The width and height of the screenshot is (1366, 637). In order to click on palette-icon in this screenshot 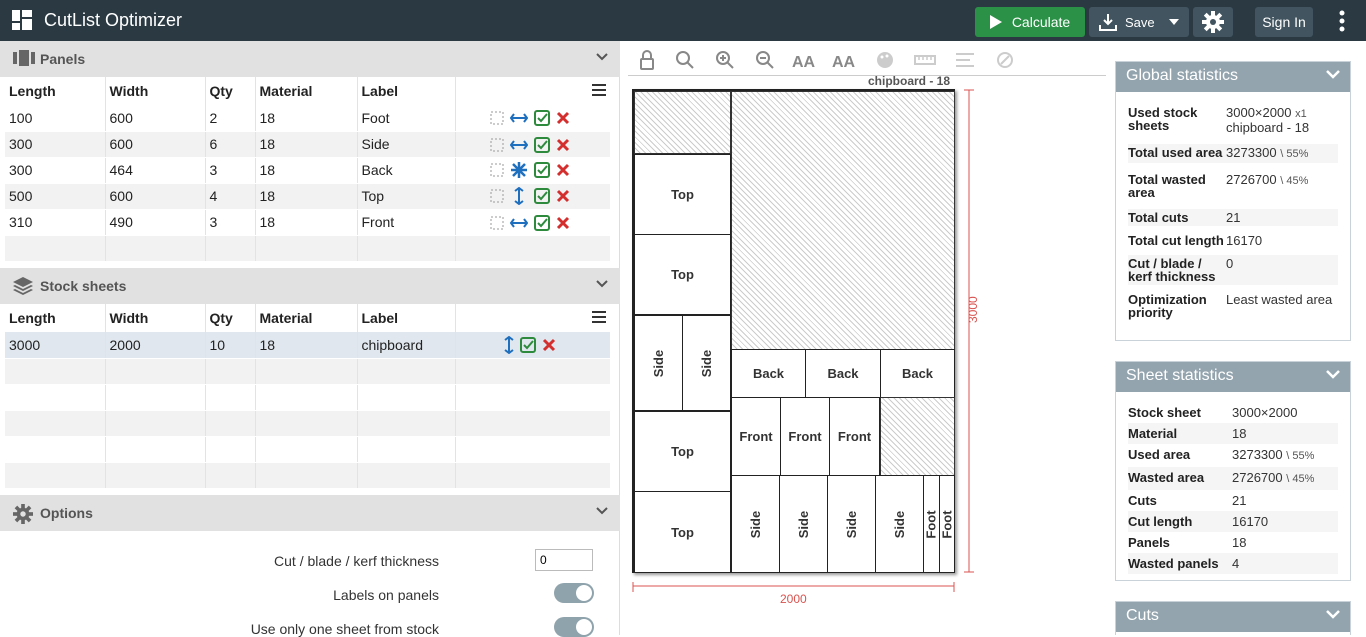, I will do `click(885, 60)`.